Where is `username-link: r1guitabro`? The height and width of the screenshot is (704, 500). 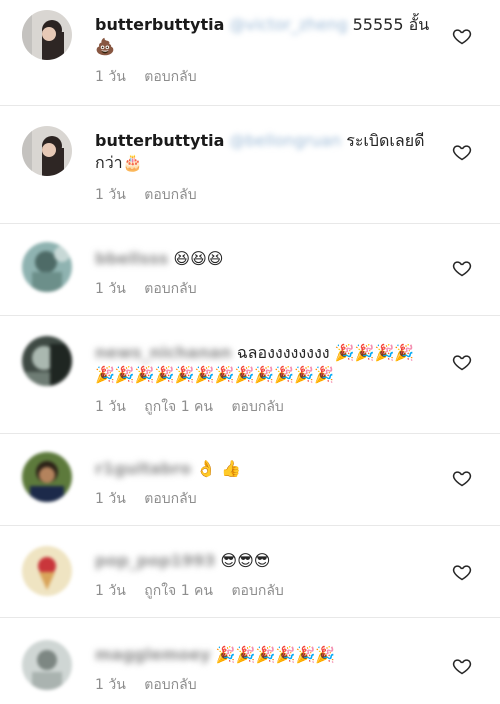
username-link: r1guitabro is located at coordinates (143, 468).